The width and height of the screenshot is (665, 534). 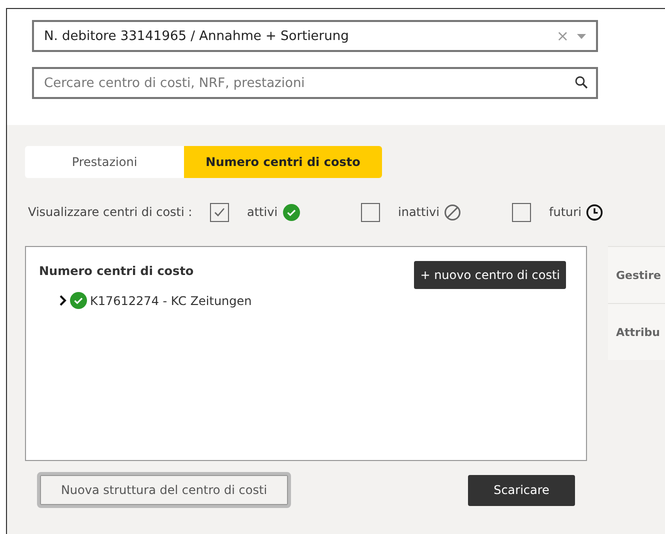 I want to click on search-field: Cercare centro di costi, NRF, prestazioni, so click(x=315, y=83).